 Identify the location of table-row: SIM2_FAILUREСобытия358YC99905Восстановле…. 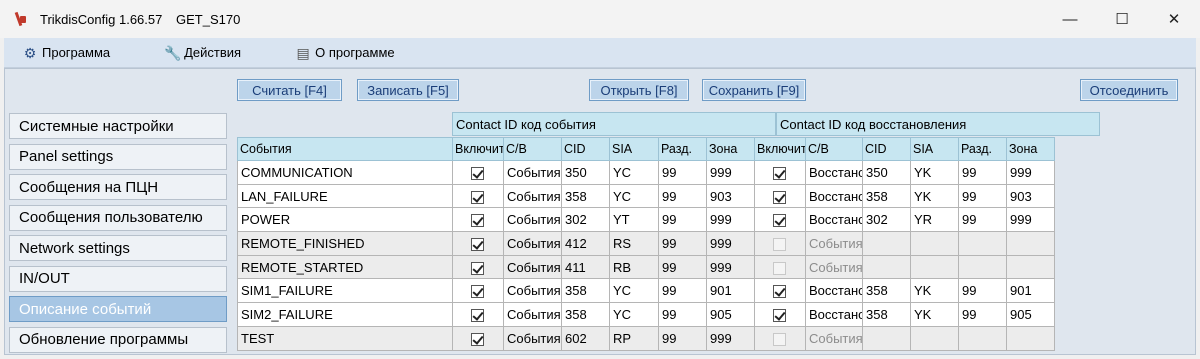
(646, 314).